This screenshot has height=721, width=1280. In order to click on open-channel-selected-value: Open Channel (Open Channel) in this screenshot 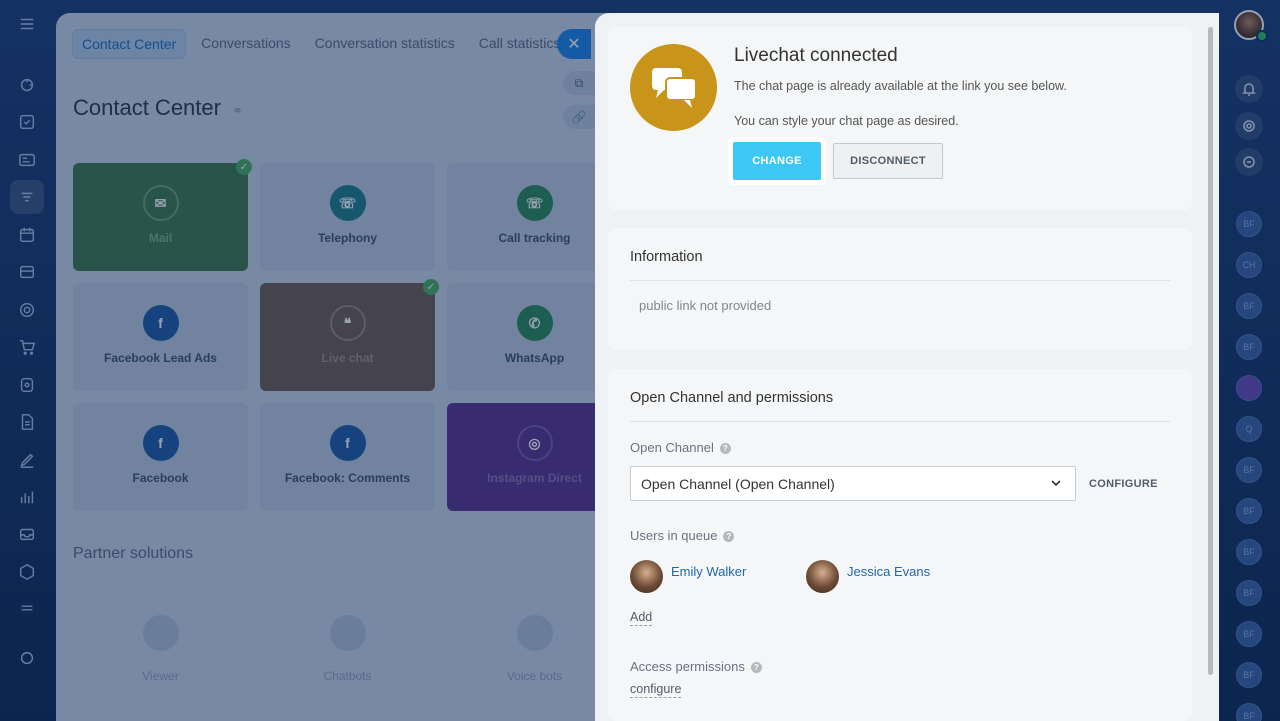, I will do `click(738, 484)`.